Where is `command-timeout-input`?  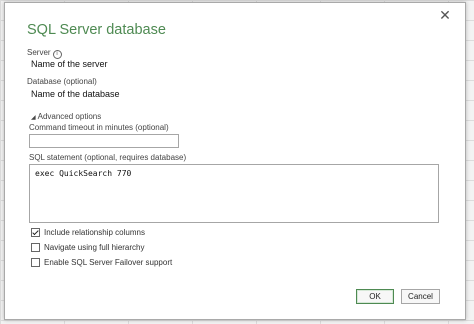 command-timeout-input is located at coordinates (104, 141).